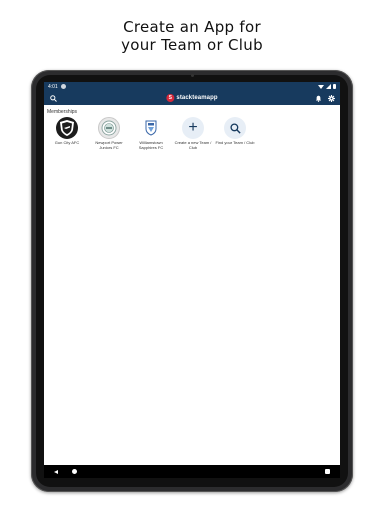  I want to click on create-team-button: + Create a new Team / Club, so click(193, 133).